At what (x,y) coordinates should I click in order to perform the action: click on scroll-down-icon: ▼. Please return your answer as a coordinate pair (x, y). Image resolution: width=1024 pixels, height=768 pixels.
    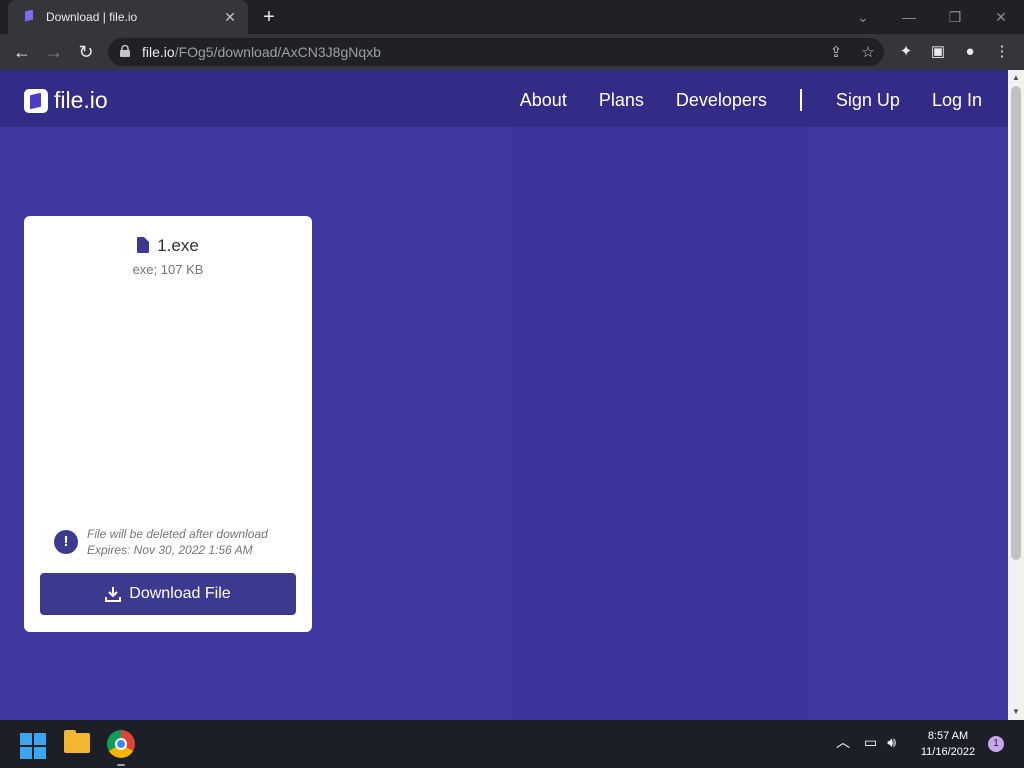
    Looking at the image, I should click on (1016, 712).